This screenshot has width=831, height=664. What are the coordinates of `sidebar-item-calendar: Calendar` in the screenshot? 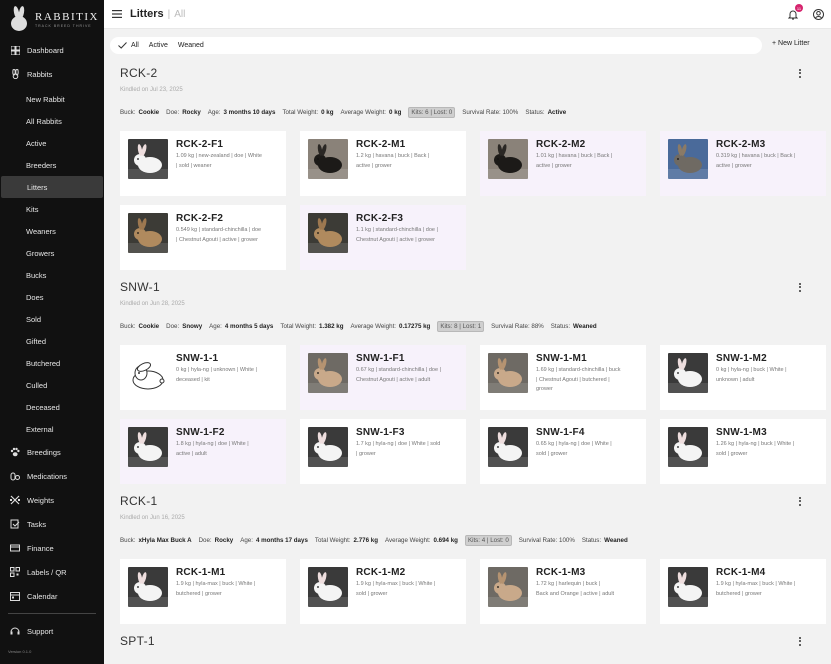 It's located at (52, 596).